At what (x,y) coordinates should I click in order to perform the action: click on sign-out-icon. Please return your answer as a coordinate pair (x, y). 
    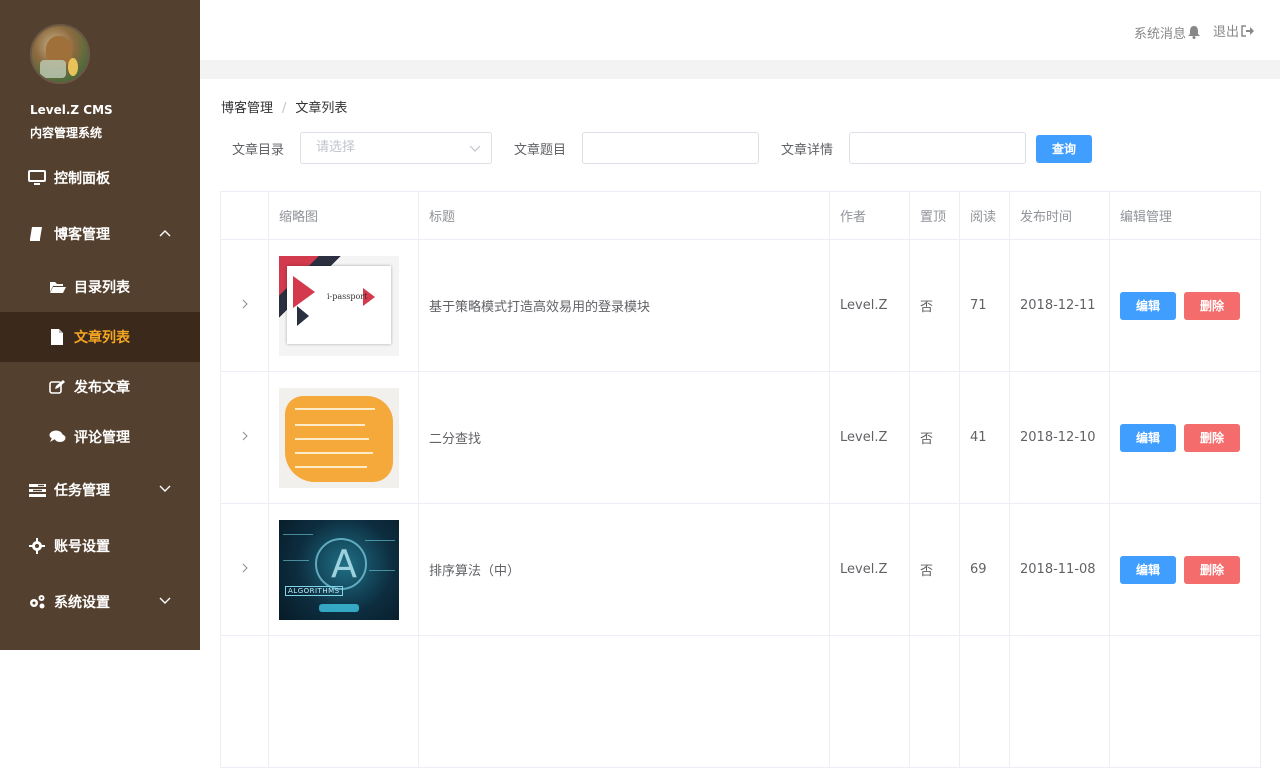
    Looking at the image, I should click on (1247, 30).